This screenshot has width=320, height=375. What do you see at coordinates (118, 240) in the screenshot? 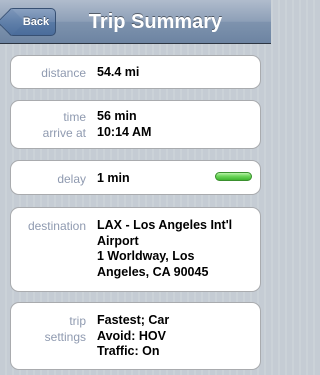
I see `destination-line: Airport` at bounding box center [118, 240].